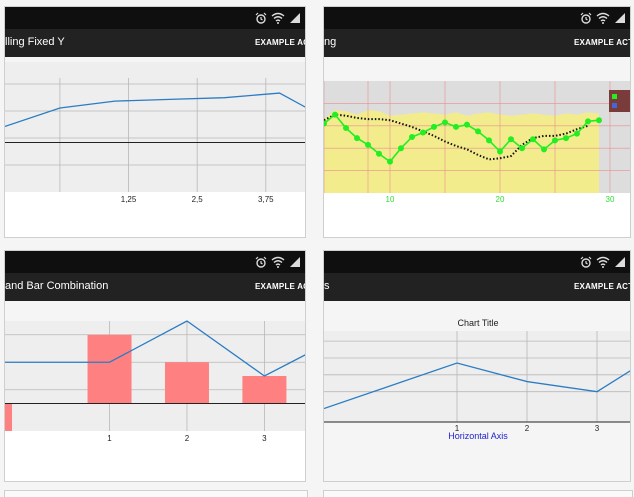  I want to click on x-tick-label: 30, so click(610, 199).